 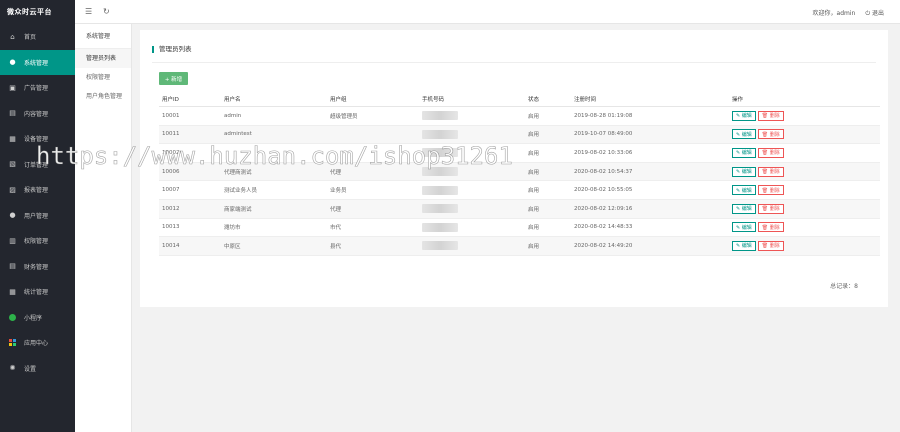 I want to click on sidebar-item-label: 订单管理, so click(x=36, y=165).